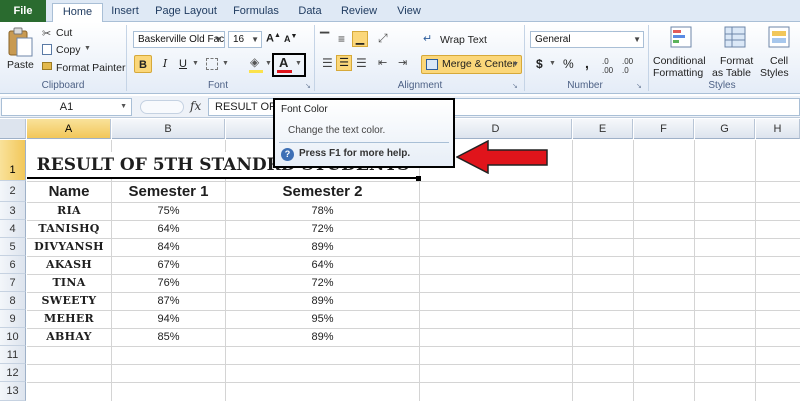 The width and height of the screenshot is (800, 401). I want to click on cell-semester-2: 95%, so click(322, 319).